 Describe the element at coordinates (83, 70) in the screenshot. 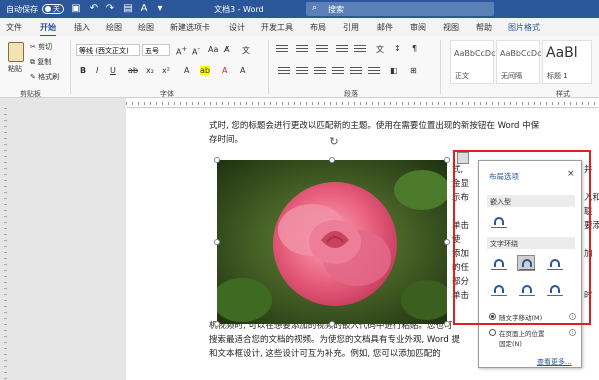

I see `bold-icon: B` at that location.